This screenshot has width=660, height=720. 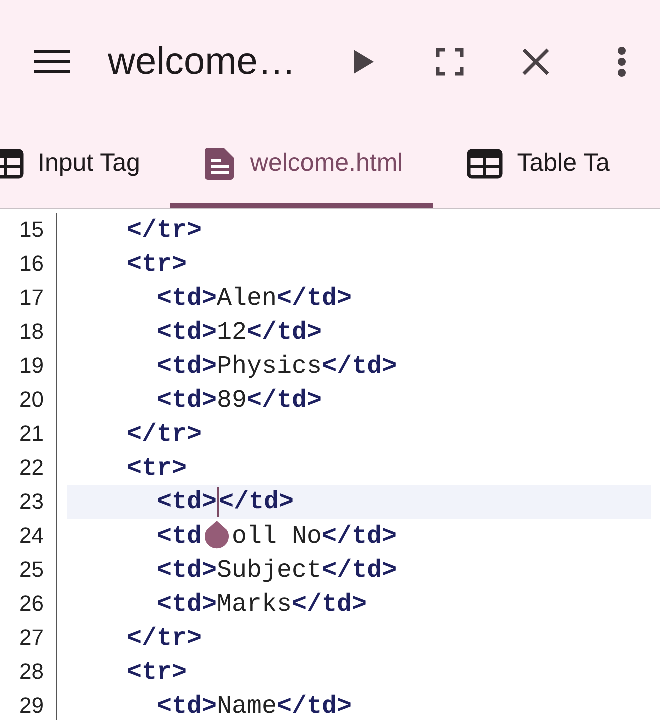 I want to click on line-number: 29, so click(x=28, y=704).